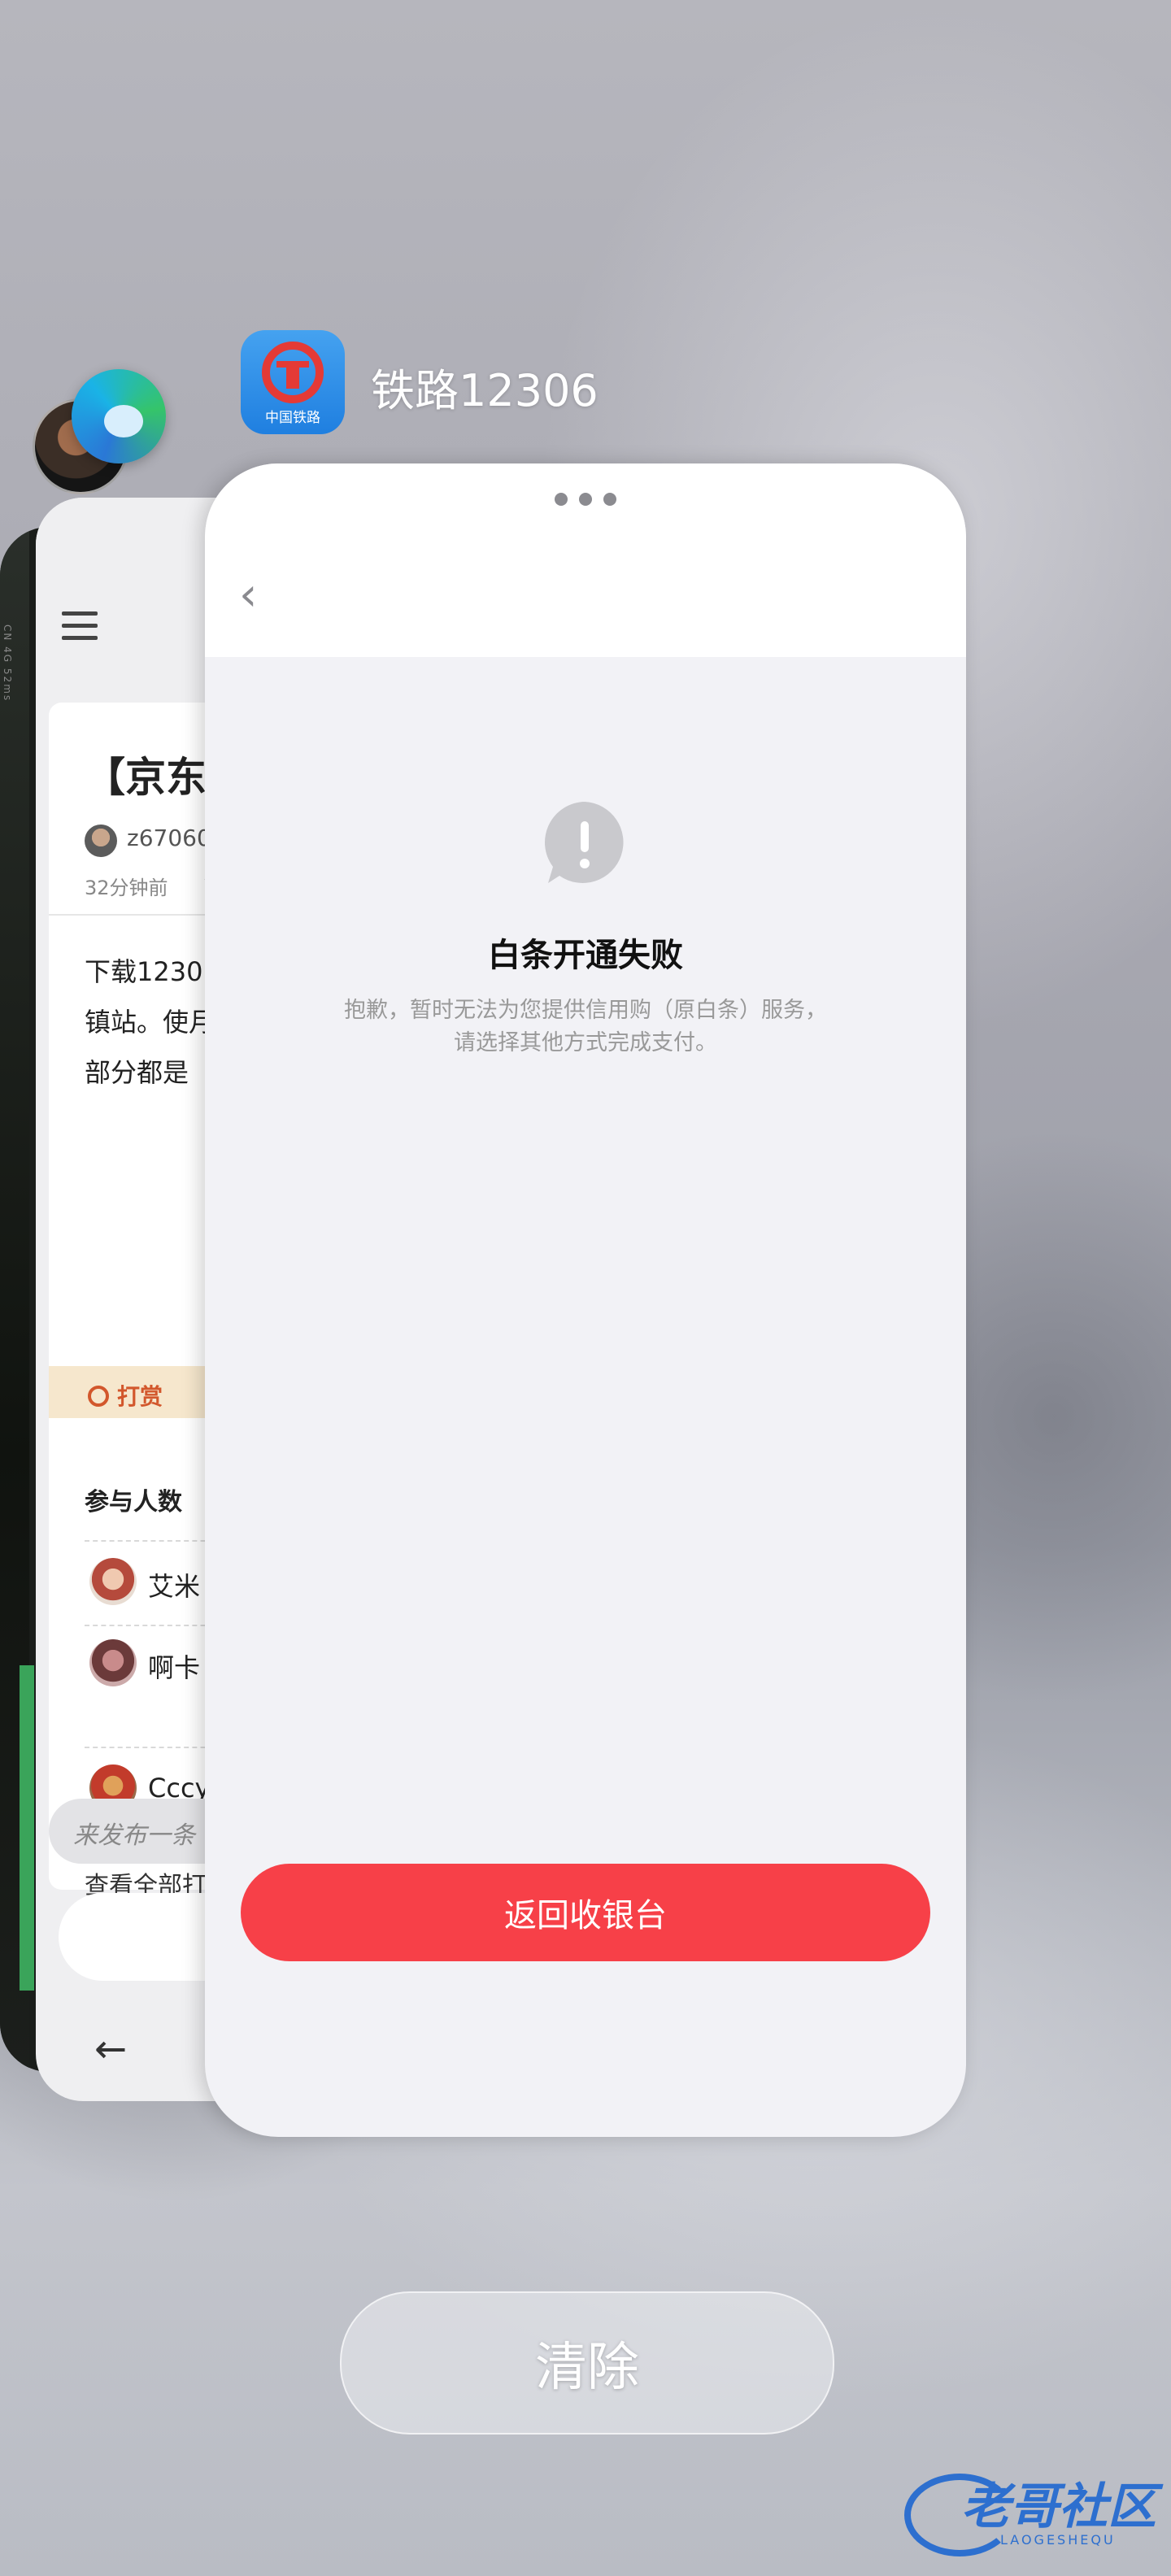  What do you see at coordinates (585, 956) in the screenshot?
I see `failure-title: 白条开通失败` at bounding box center [585, 956].